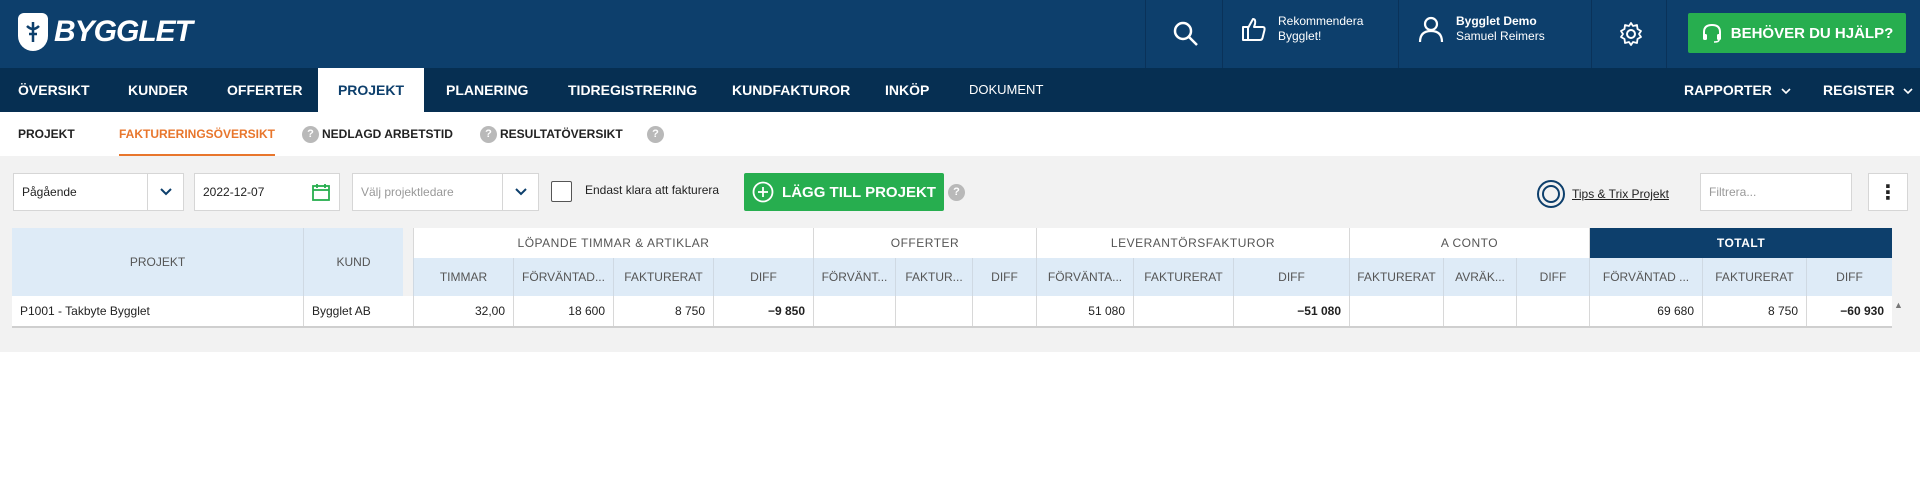 The height and width of the screenshot is (490, 1920). What do you see at coordinates (158, 90) in the screenshot?
I see `nav-kunder: KUNDER` at bounding box center [158, 90].